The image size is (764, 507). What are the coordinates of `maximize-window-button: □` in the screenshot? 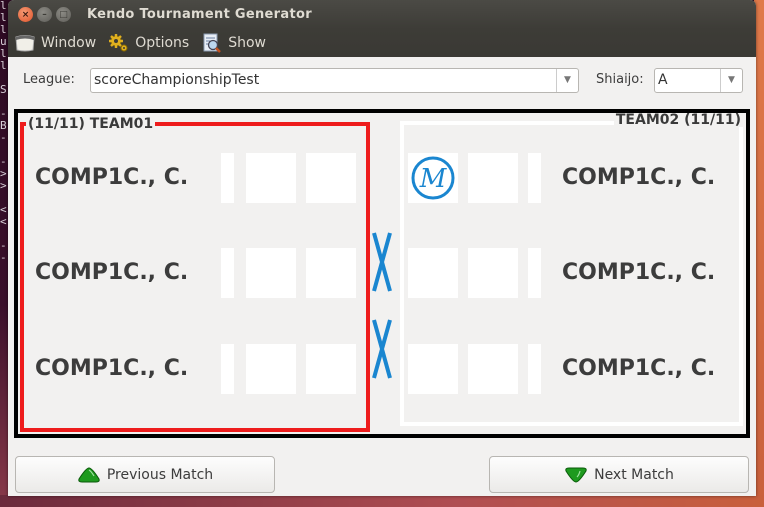 It's located at (63, 14).